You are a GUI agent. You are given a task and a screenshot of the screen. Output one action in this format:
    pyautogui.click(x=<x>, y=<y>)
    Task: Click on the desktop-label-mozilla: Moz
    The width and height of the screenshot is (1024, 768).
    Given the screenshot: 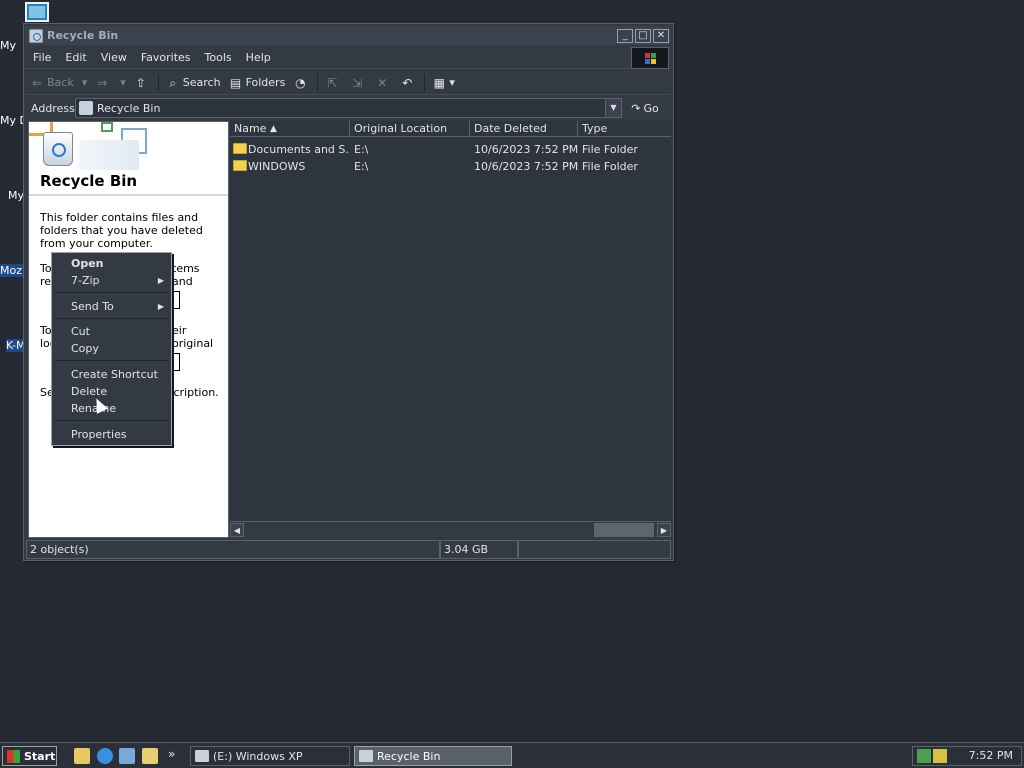 What is the action you would take?
    pyautogui.click(x=12, y=270)
    